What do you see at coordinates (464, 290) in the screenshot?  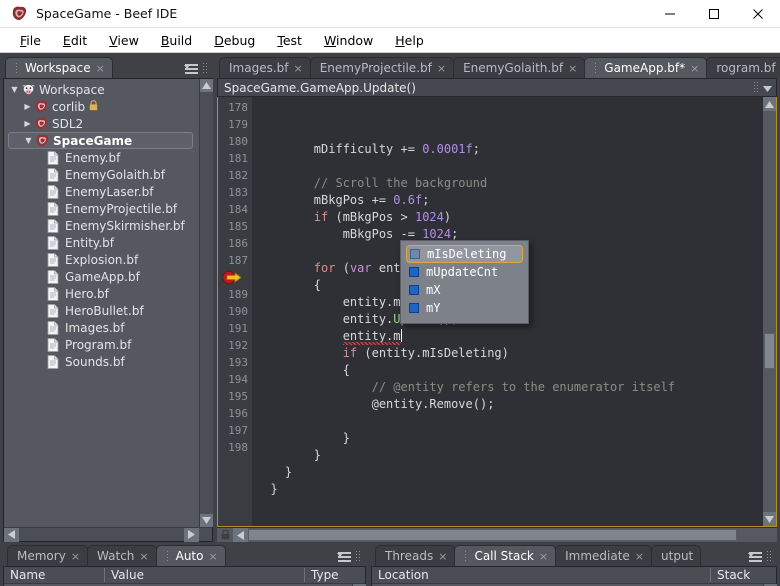 I see `autocomplete-item: mX` at bounding box center [464, 290].